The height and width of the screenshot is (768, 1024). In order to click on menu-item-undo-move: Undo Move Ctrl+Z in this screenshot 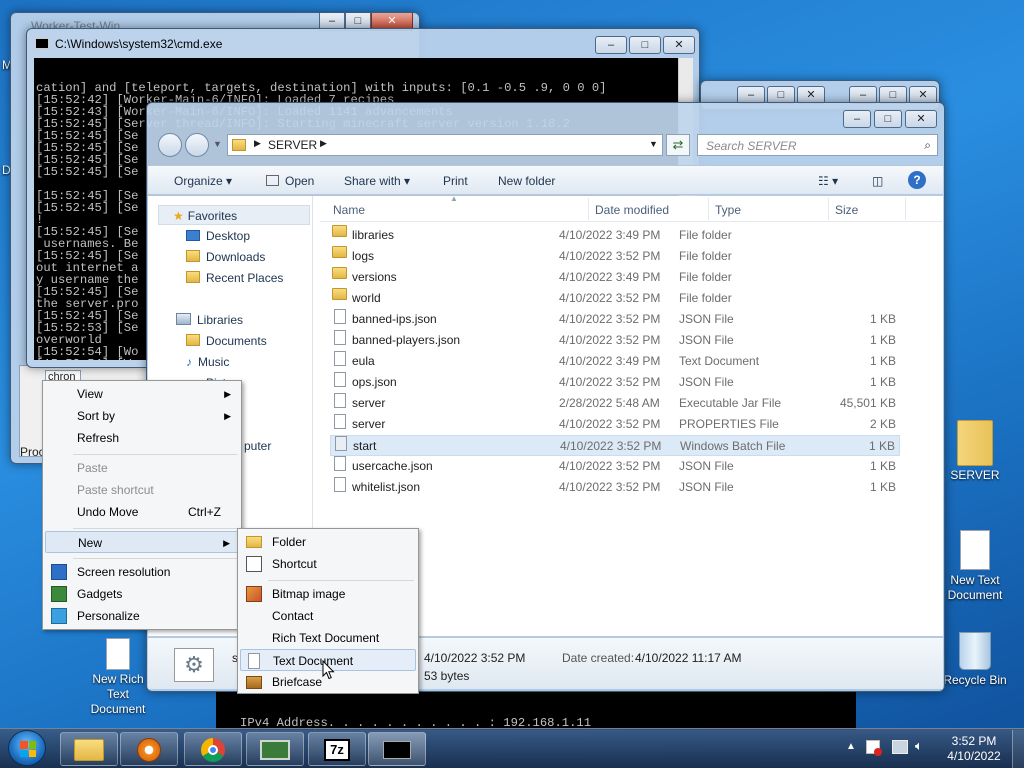, I will do `click(142, 512)`.